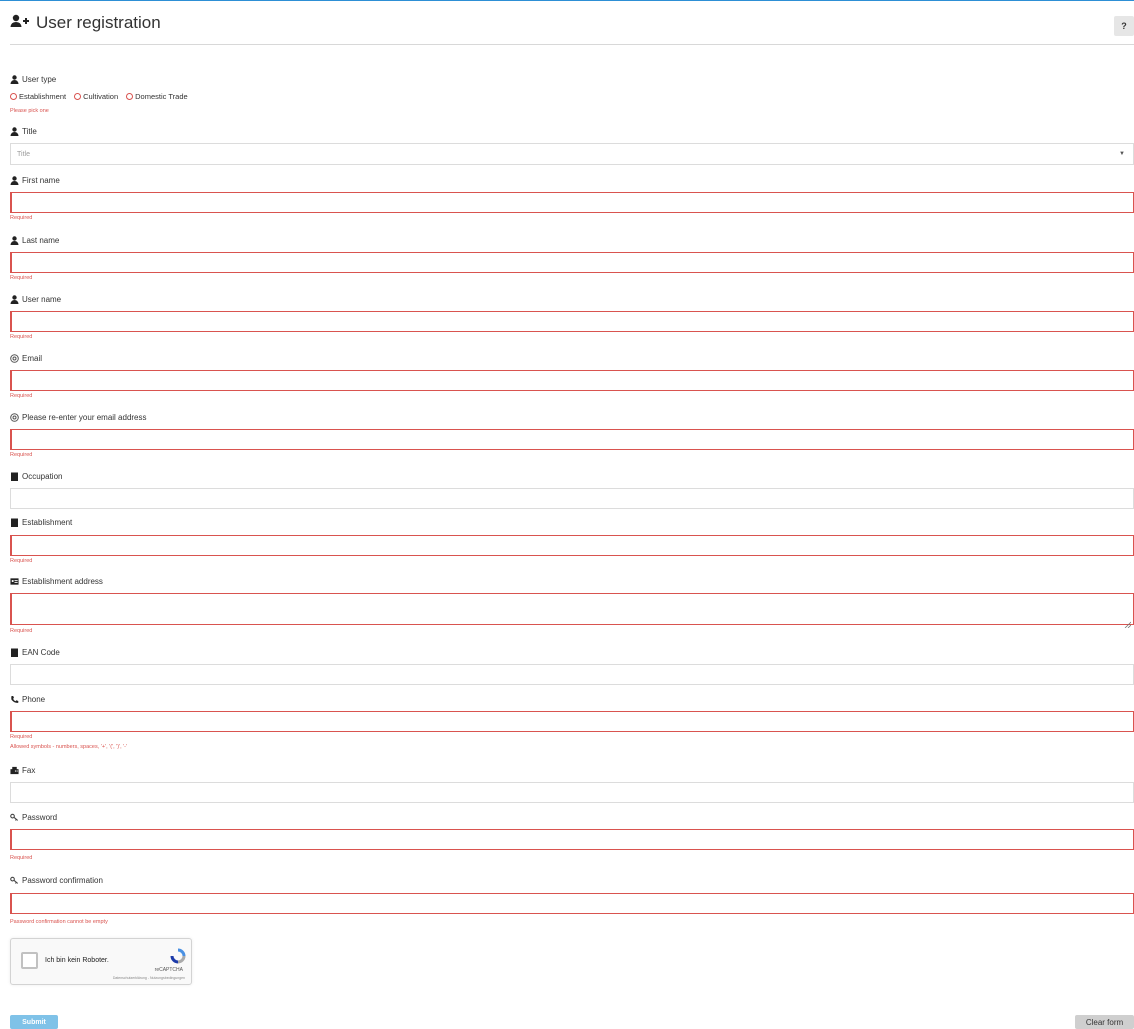  Describe the element at coordinates (572, 498) in the screenshot. I see `occupation-input` at that location.